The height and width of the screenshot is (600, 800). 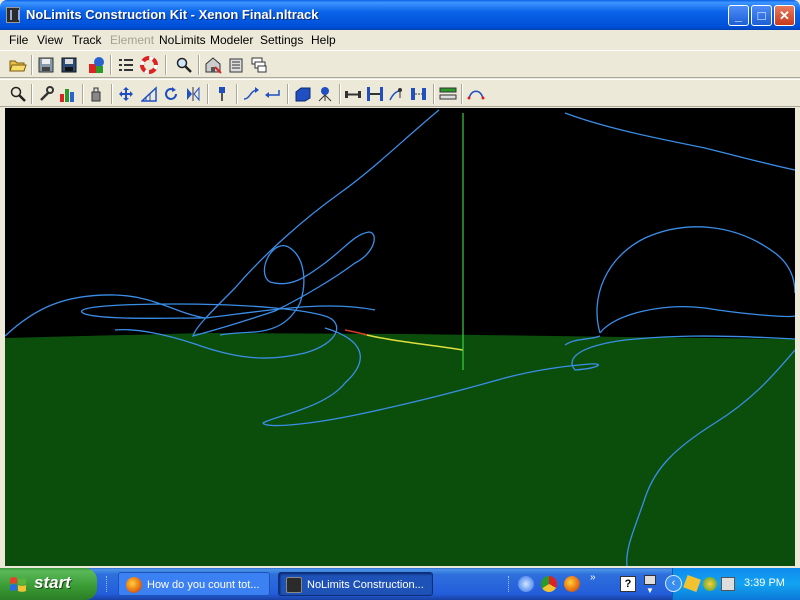 I want to click on stack-icon, so click(x=236, y=65).